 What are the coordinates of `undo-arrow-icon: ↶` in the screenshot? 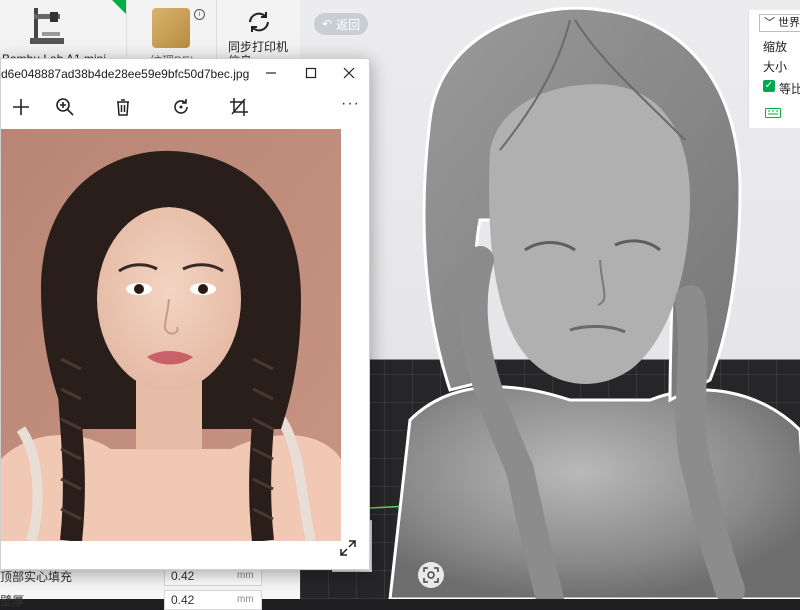 It's located at (327, 24).